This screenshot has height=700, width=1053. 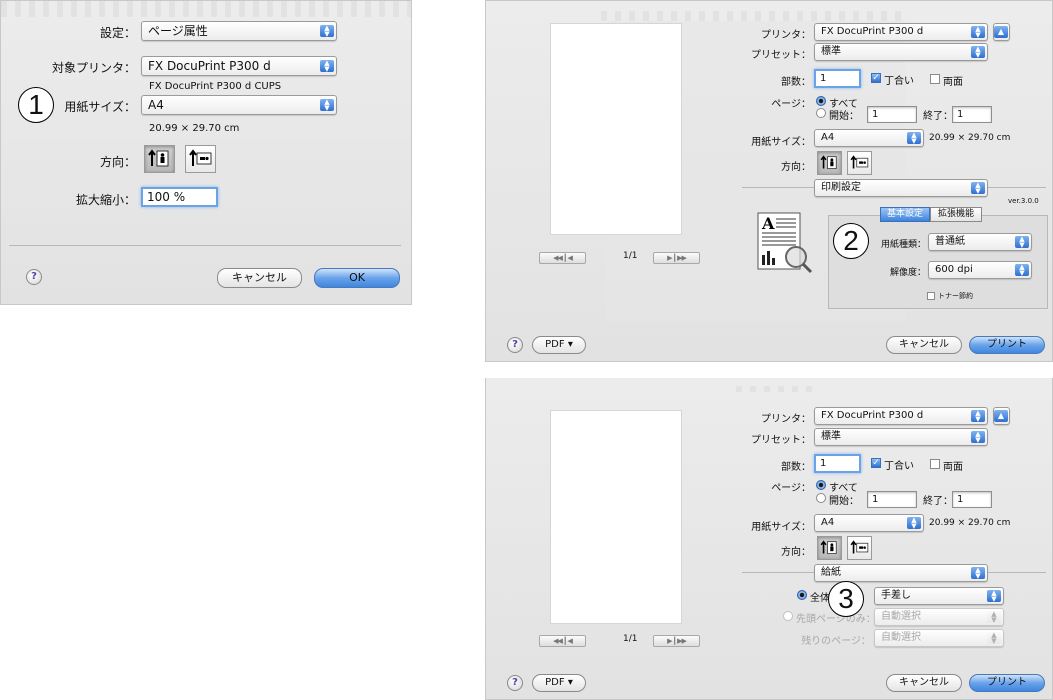 What do you see at coordinates (851, 241) in the screenshot?
I see `marker-2: 2` at bounding box center [851, 241].